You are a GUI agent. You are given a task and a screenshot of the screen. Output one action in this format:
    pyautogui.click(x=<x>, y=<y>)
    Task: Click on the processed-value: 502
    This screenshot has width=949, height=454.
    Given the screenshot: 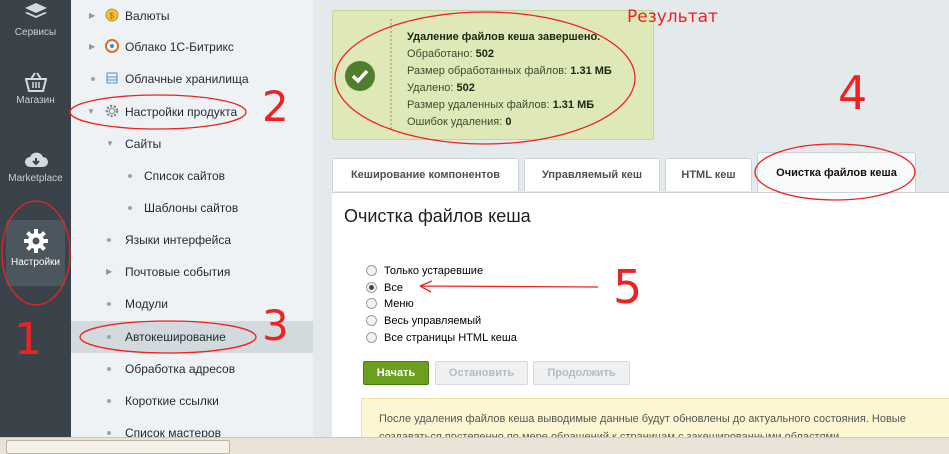 What is the action you would take?
    pyautogui.click(x=484, y=54)
    